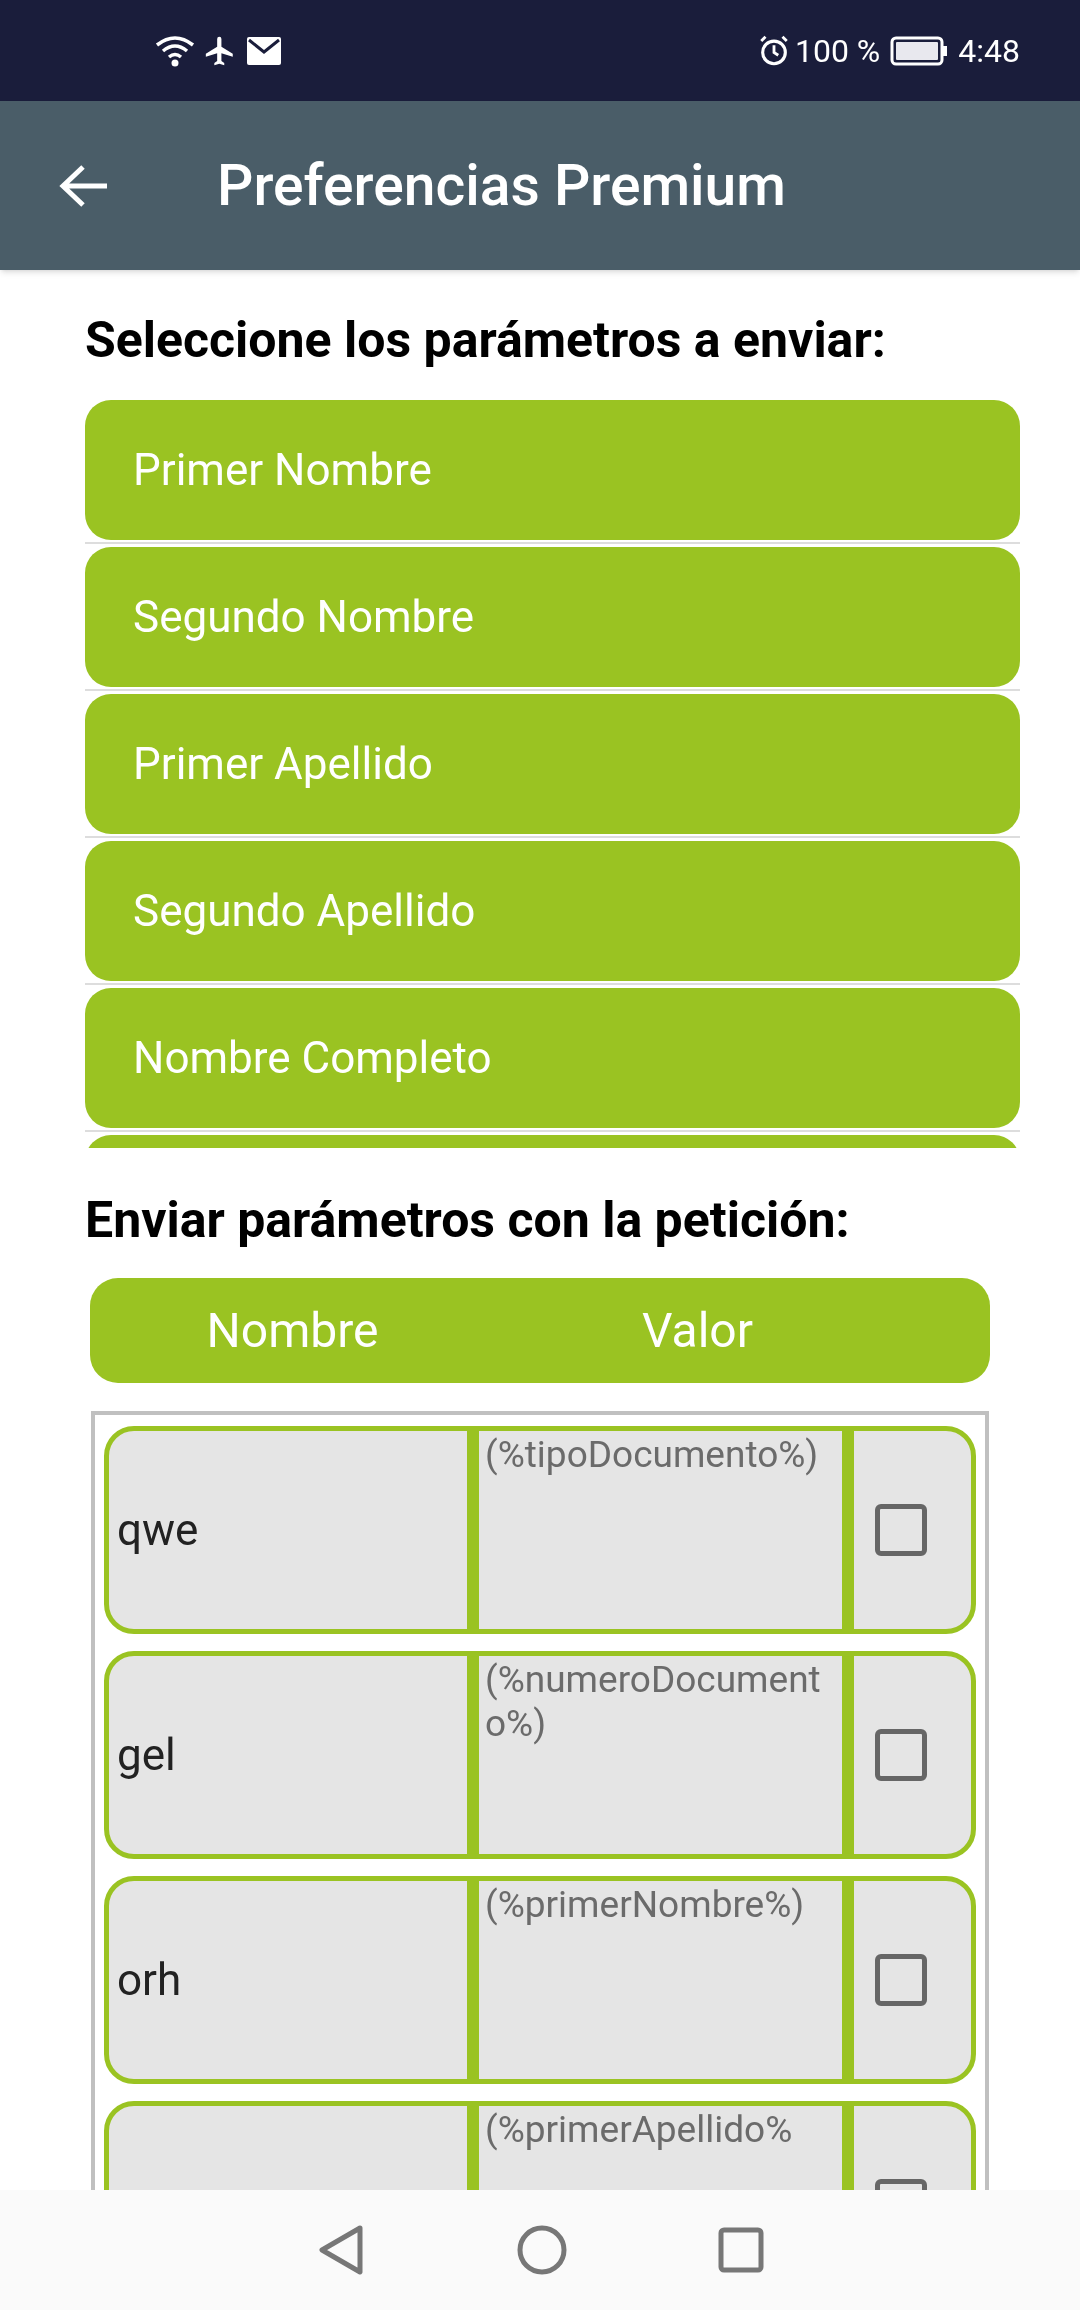  I want to click on section-heading: Enviar parámetros con la petición:, so click(468, 1220).